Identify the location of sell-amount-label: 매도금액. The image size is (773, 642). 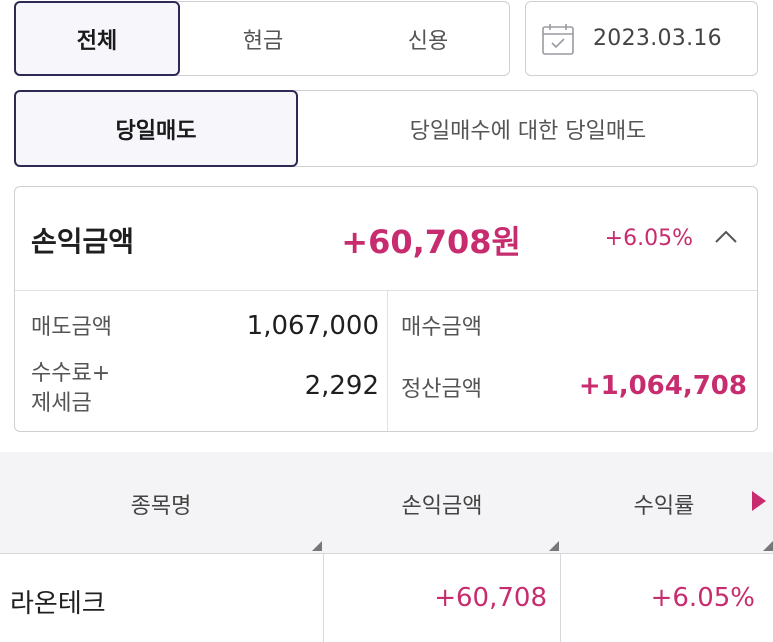
(71, 327).